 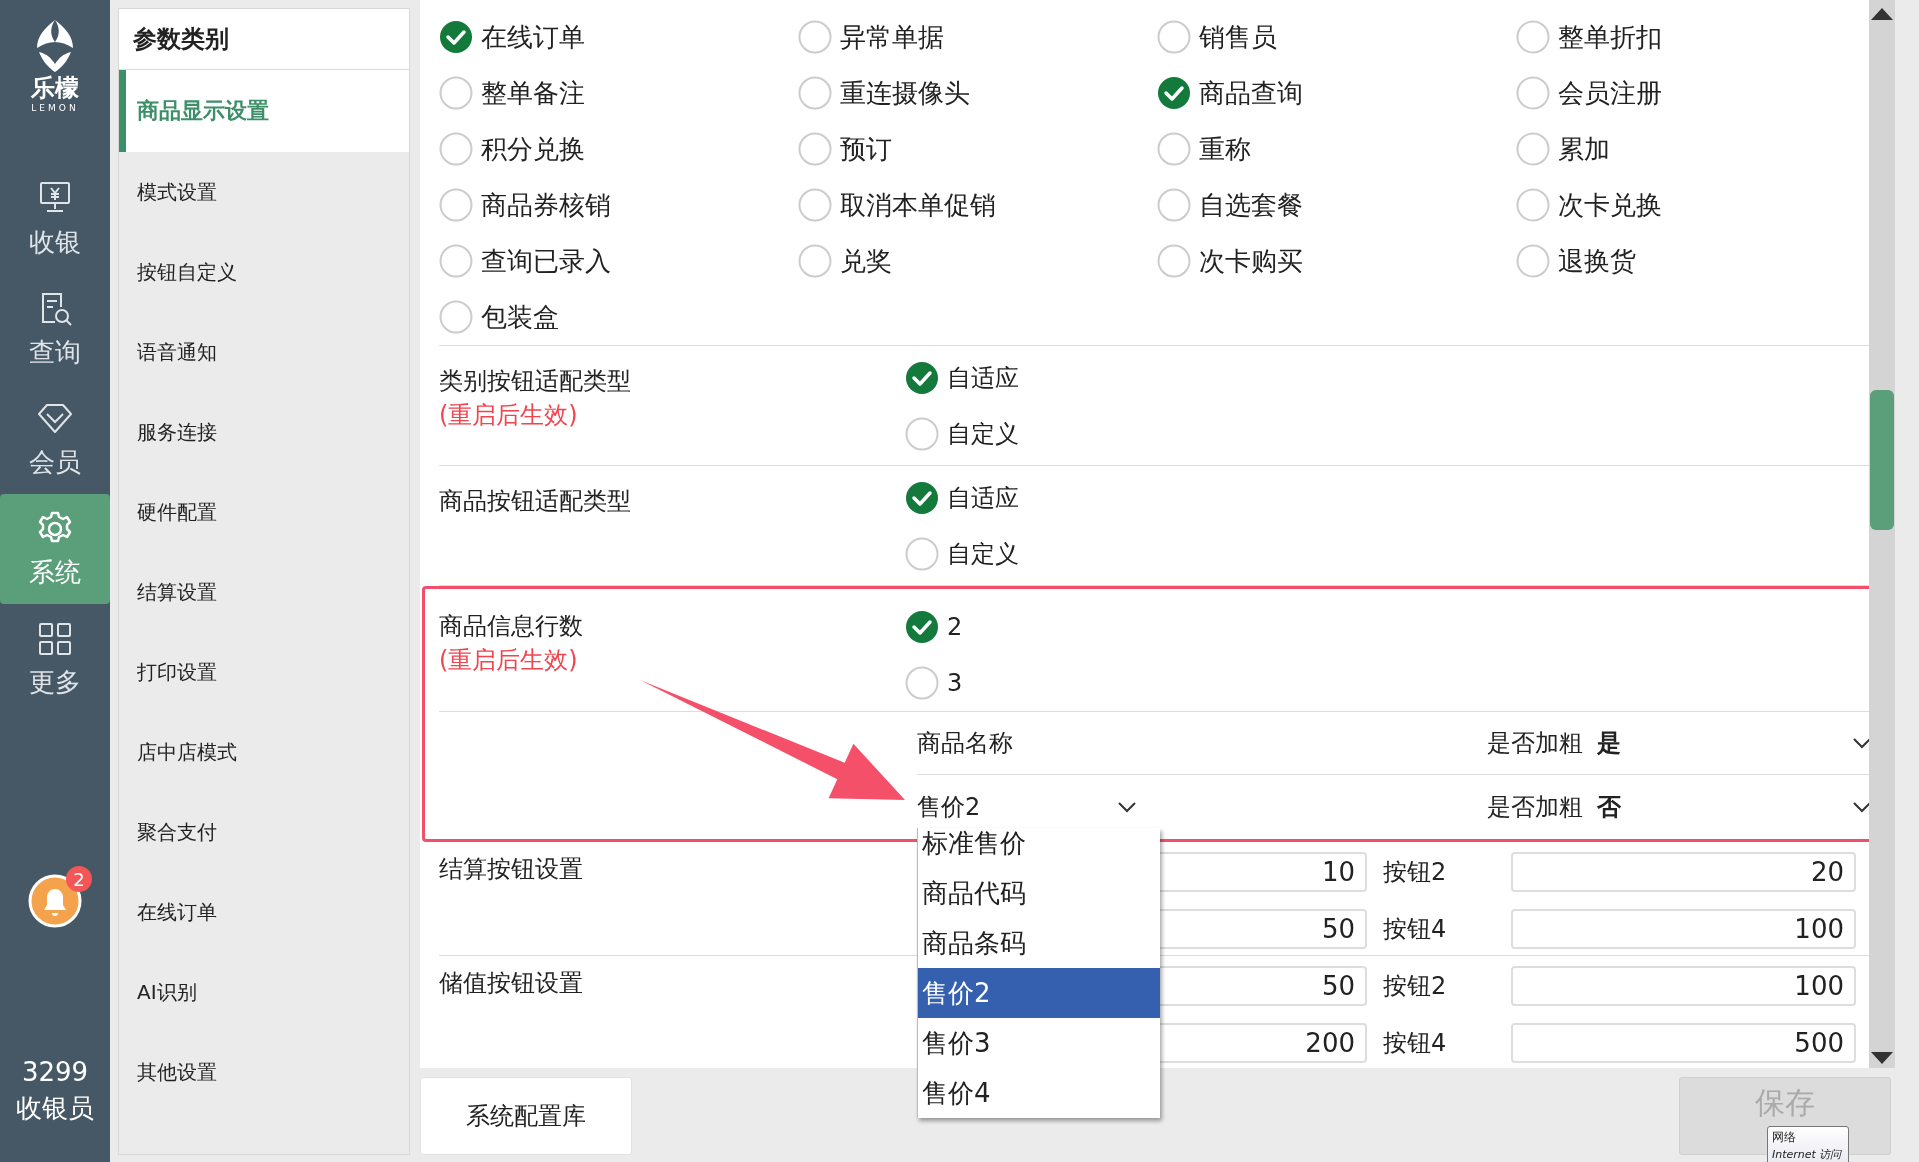 I want to click on option-label: 自选套餐, so click(x=1251, y=205).